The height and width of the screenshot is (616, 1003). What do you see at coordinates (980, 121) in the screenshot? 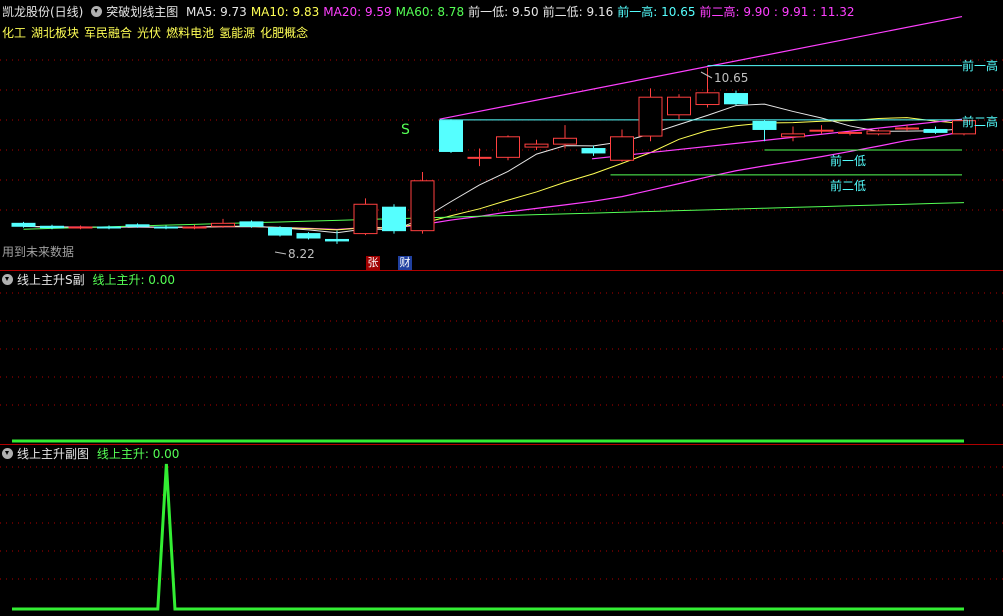
I see `prev-high2-label: 前二高` at bounding box center [980, 121].